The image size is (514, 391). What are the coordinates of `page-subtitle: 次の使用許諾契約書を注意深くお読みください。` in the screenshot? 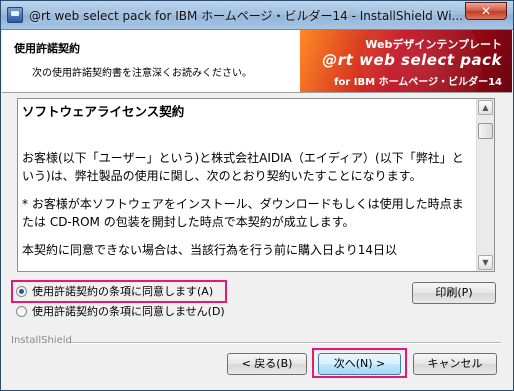 It's located at (142, 73).